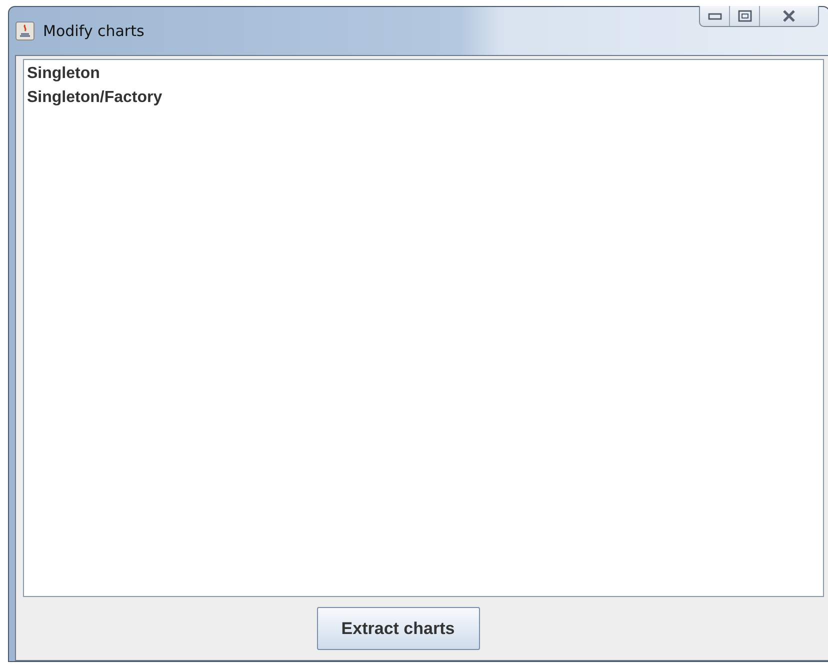 The image size is (828, 666). I want to click on list-item: Singleton/Factory, so click(423, 98).